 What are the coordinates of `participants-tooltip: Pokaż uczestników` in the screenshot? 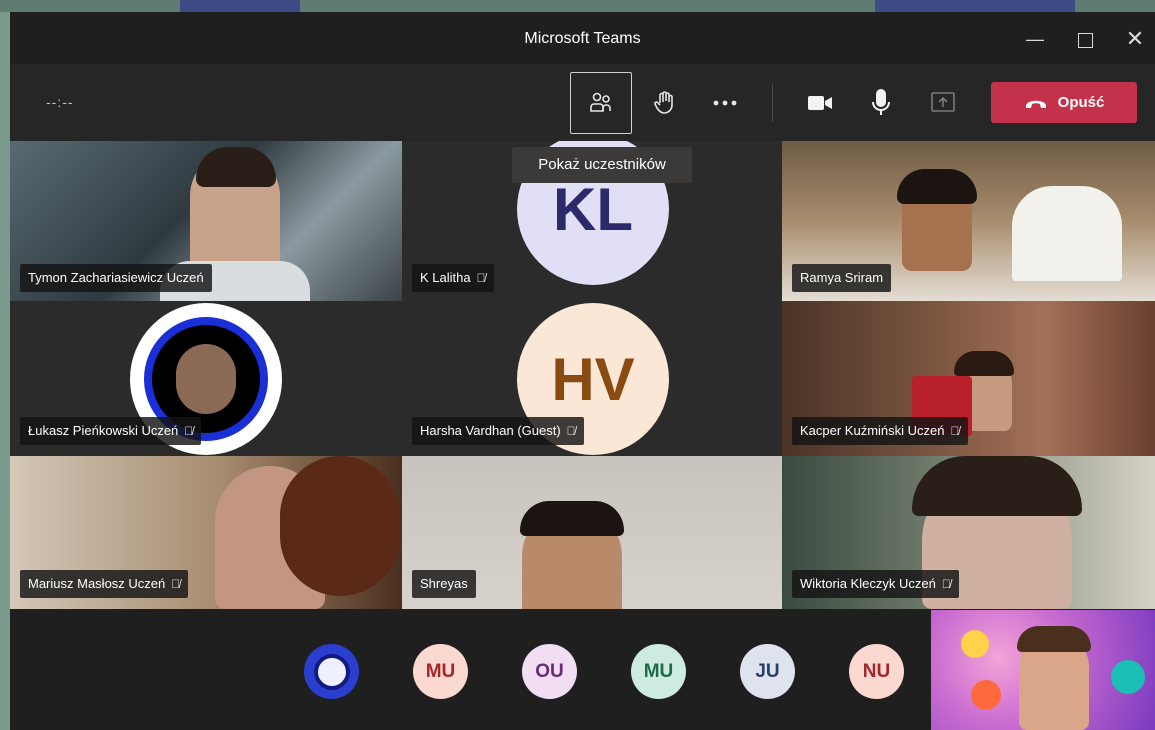 It's located at (602, 165).